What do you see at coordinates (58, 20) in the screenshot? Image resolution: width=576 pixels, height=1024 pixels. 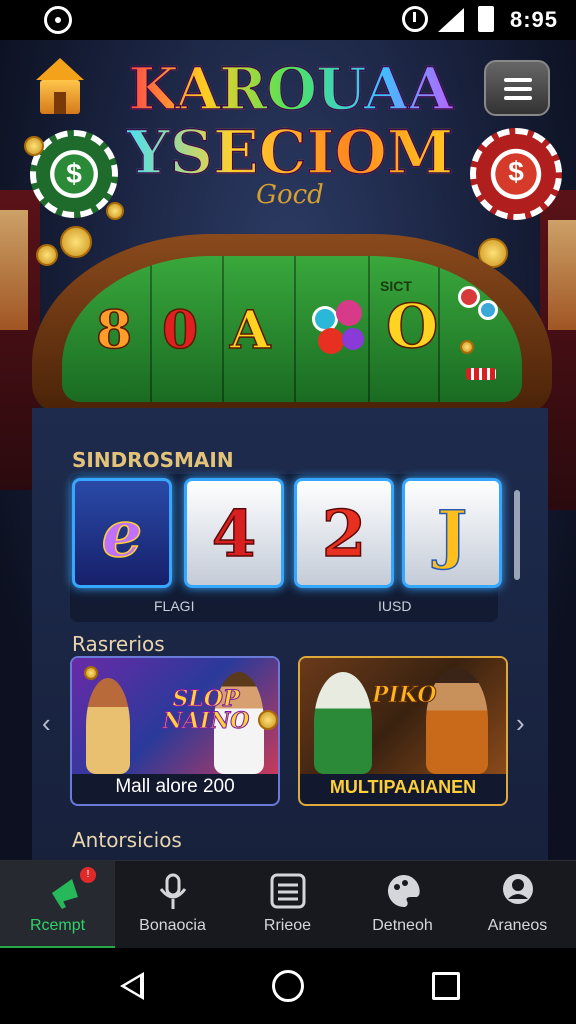 I see `app-circle-icon` at bounding box center [58, 20].